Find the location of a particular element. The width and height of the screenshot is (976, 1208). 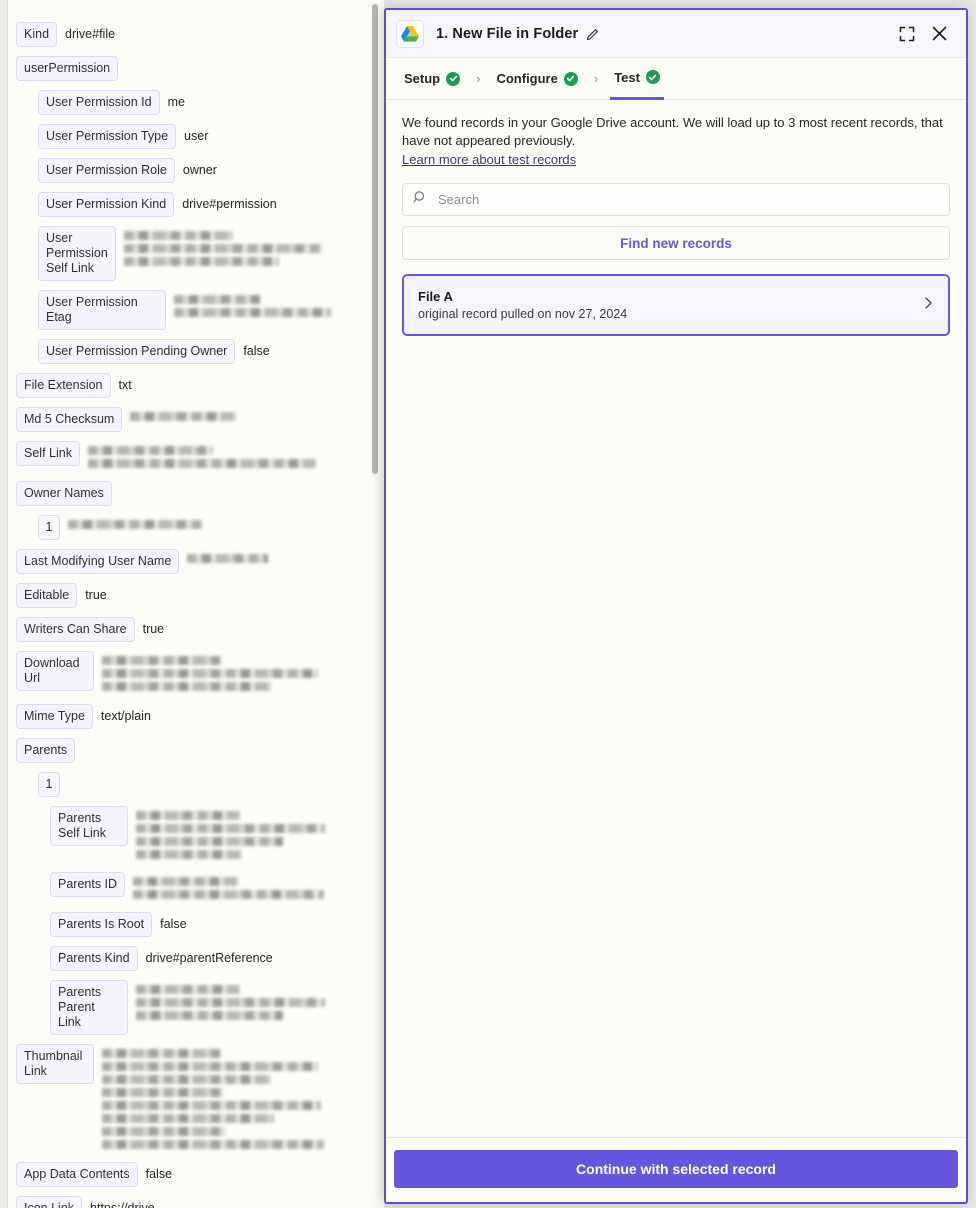

field-label-chip: Parents is located at coordinates (46, 750).